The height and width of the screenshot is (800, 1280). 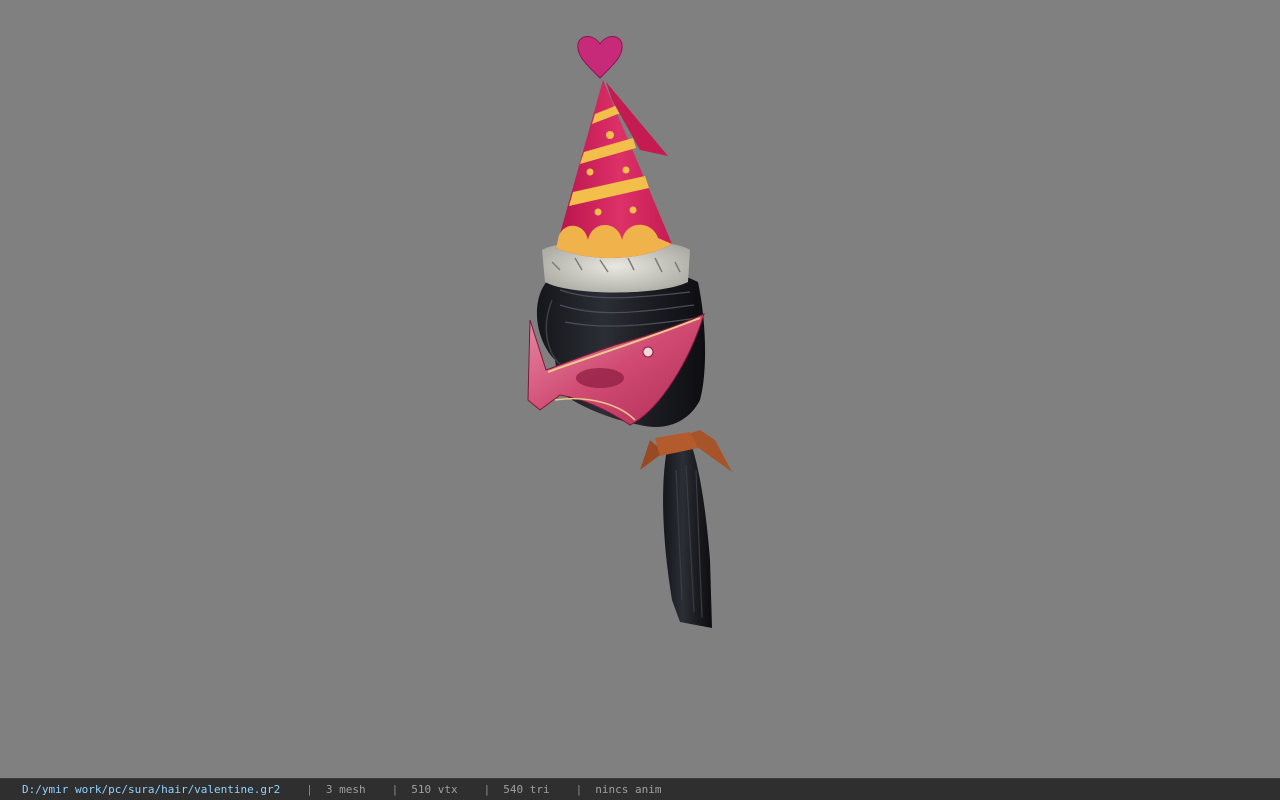 I want to click on party-hat, so click(x=614, y=169).